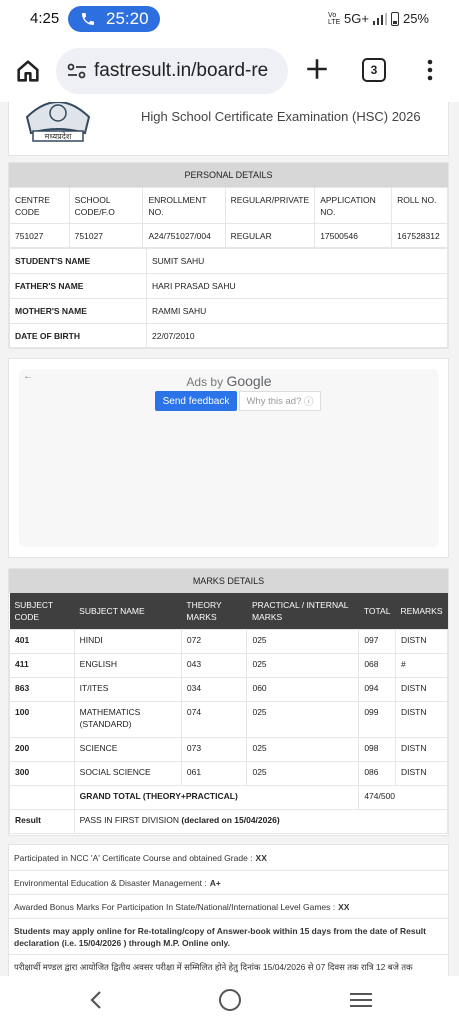 The image size is (459, 1024). I want to click on col-enrollment-no: ENROLLMENT NO., so click(184, 205).